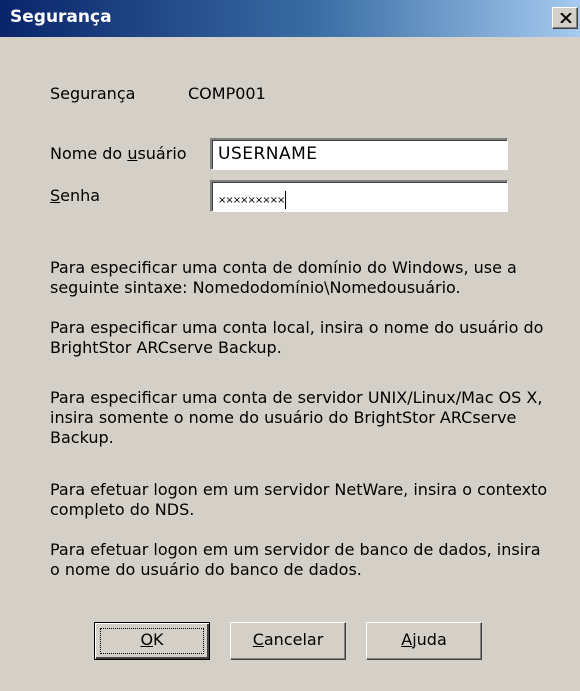  What do you see at coordinates (61, 17) in the screenshot?
I see `window-title: Segurança` at bounding box center [61, 17].